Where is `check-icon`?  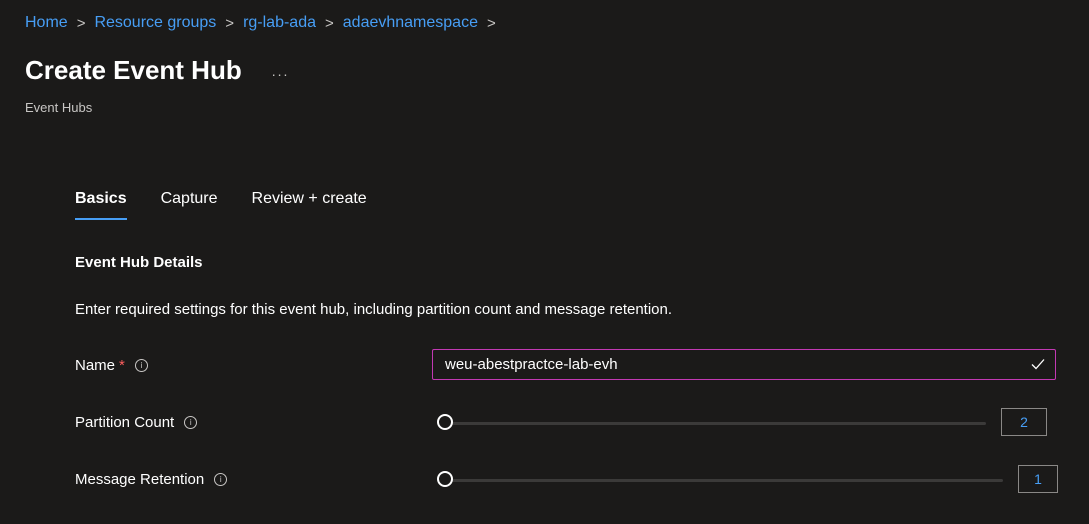 check-icon is located at coordinates (1038, 364).